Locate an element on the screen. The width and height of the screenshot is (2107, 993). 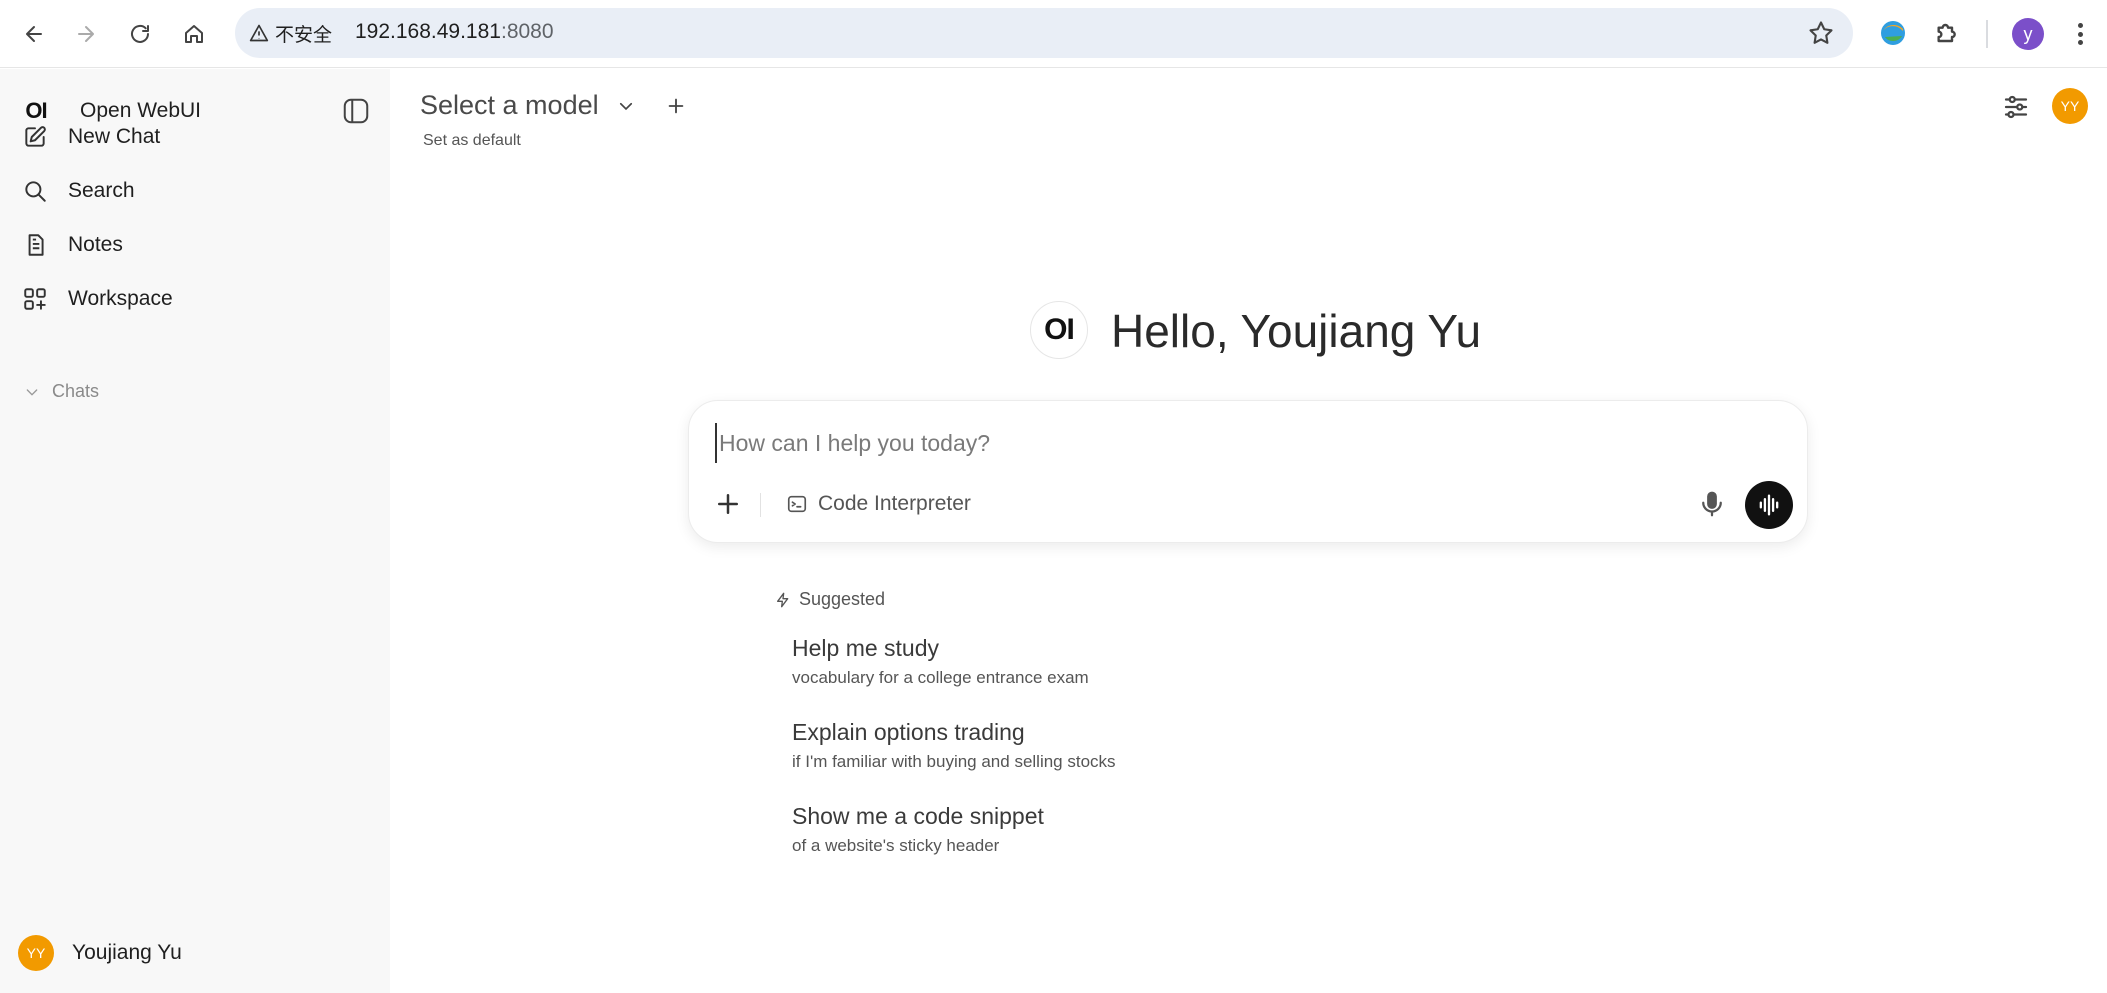
security-indicator: 不安全 is located at coordinates (290, 33).